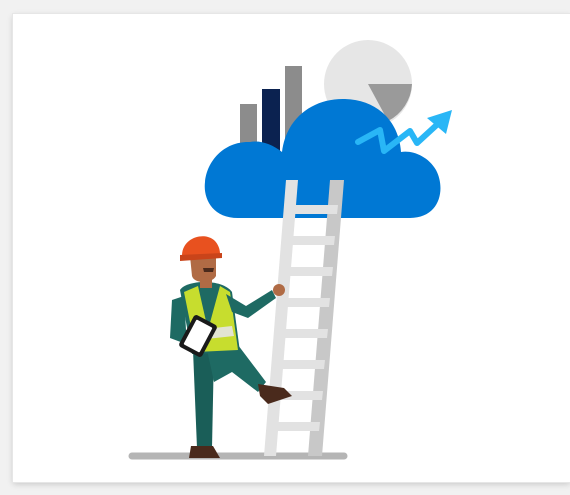 This screenshot has height=495, width=570. I want to click on hard-hat-icon, so click(201, 248).